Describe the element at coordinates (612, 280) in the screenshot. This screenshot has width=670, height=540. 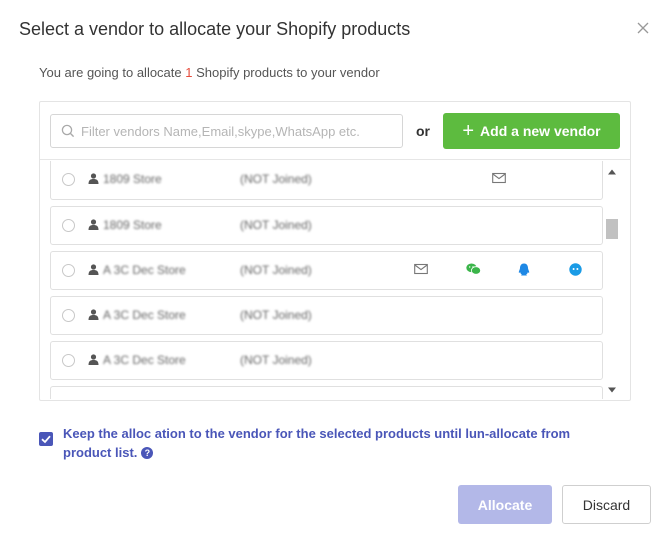
I see `vendor-list-scrollbar` at that location.